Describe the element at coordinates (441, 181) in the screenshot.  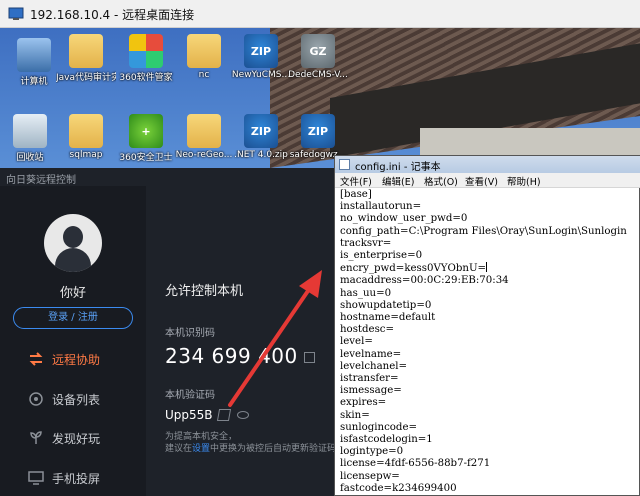
I see `menu-format: 格式(O)` at that location.